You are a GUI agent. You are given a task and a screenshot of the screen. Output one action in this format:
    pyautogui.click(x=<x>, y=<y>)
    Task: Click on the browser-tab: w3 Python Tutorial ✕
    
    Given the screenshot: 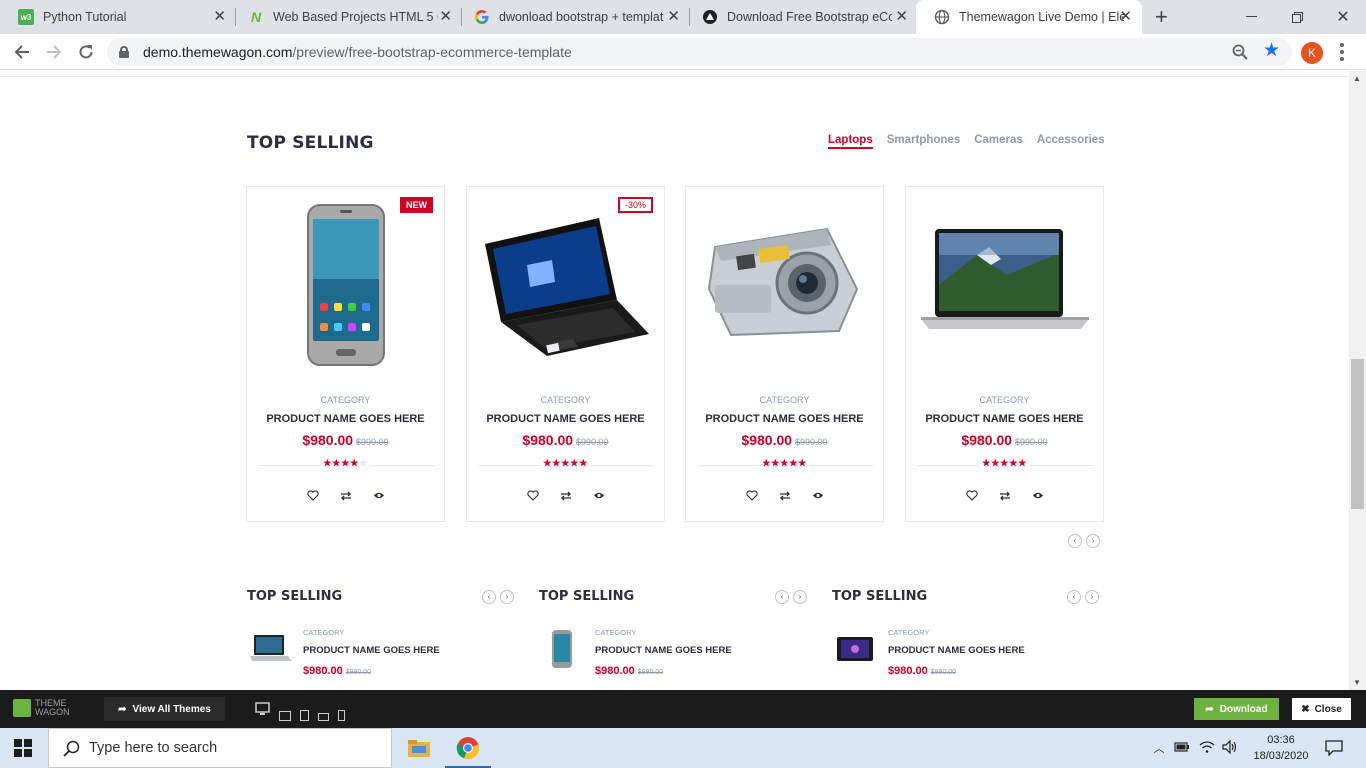 What is the action you would take?
    pyautogui.click(x=118, y=17)
    